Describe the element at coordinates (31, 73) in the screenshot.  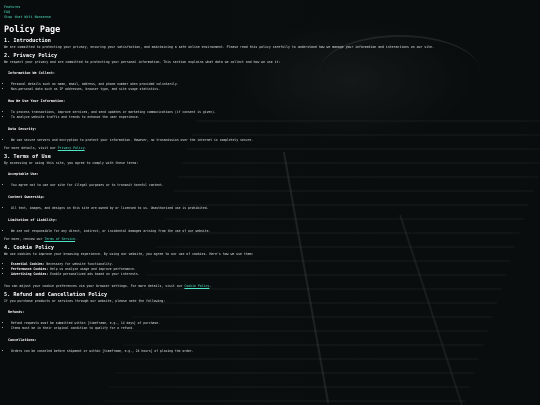
I see `subheading-information-collect: Information We Collect:` at that location.